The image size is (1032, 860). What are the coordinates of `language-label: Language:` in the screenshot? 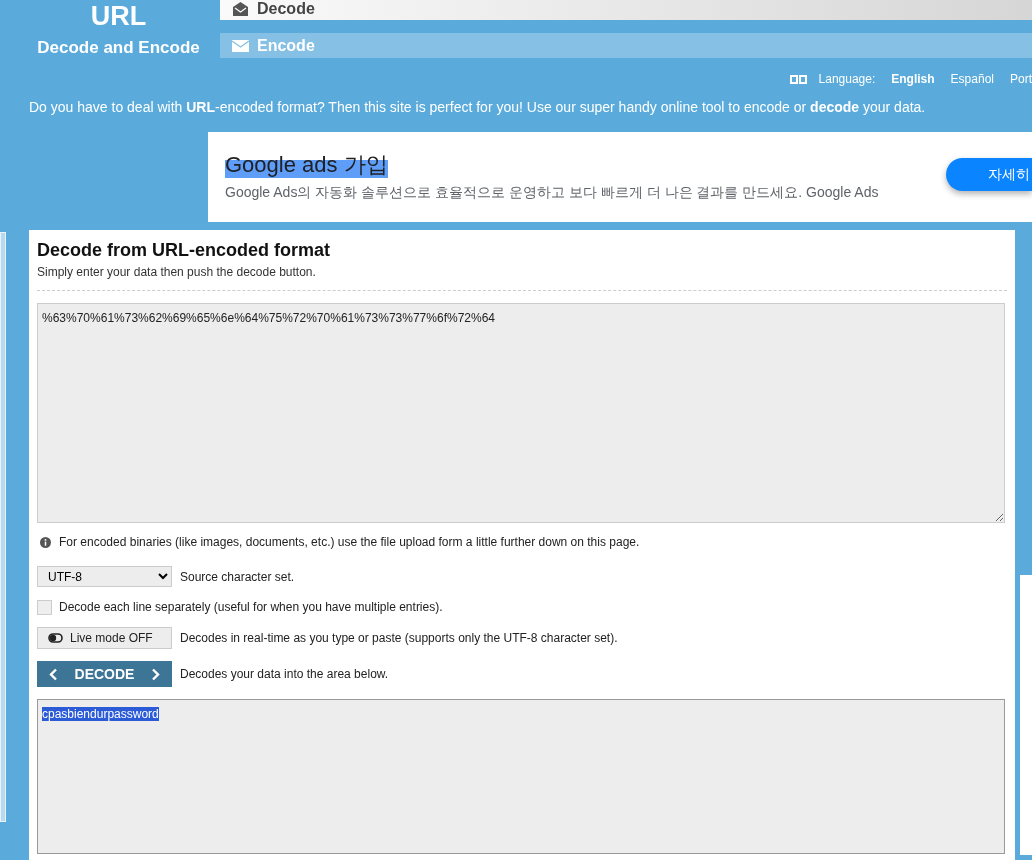 It's located at (847, 79).